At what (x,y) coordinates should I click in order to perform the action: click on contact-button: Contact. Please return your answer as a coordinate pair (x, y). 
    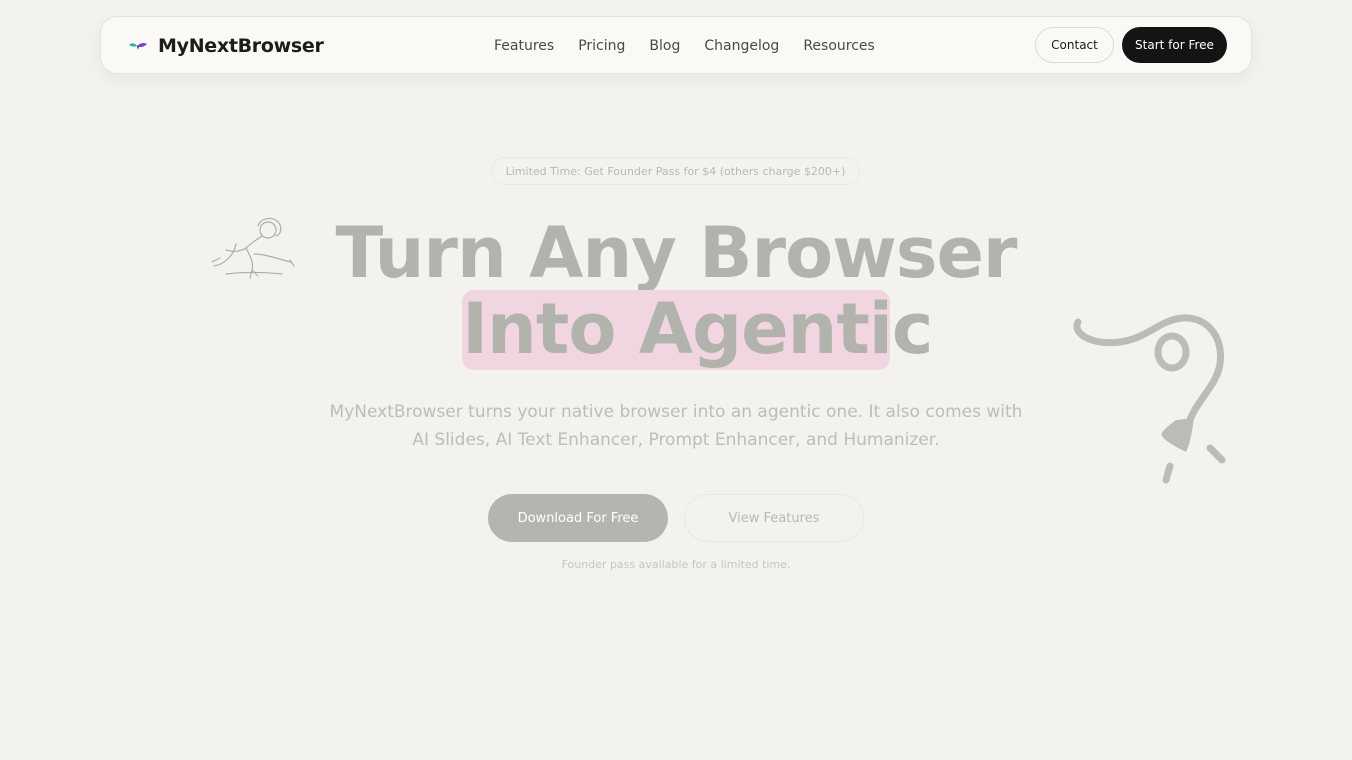
    Looking at the image, I should click on (1074, 45).